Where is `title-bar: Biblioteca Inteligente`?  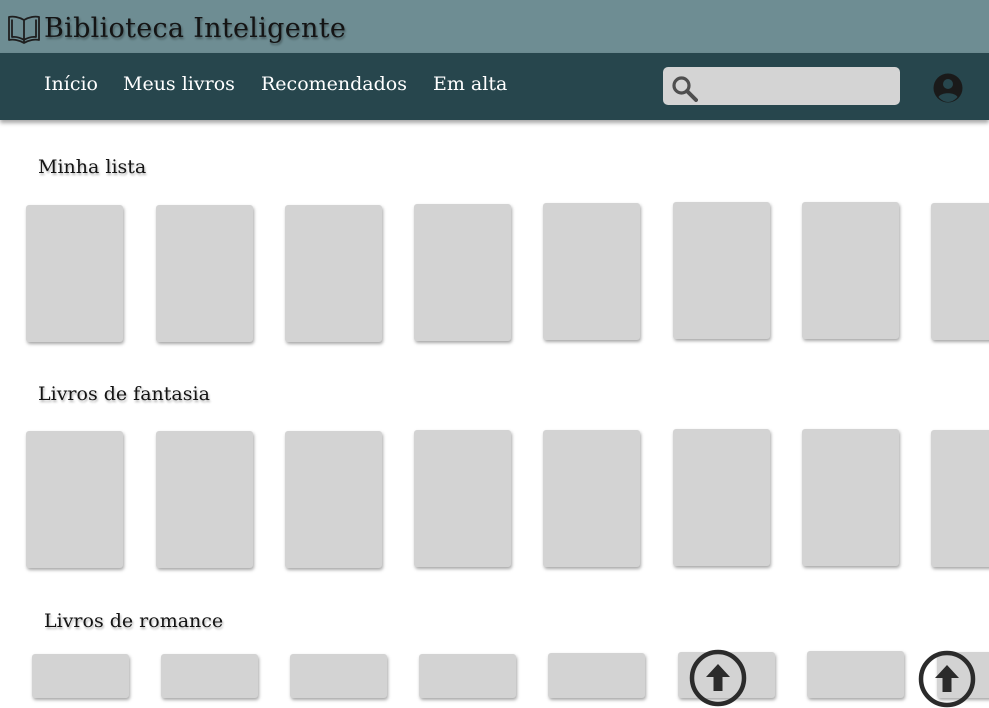
title-bar: Biblioteca Inteligente is located at coordinates (494, 26).